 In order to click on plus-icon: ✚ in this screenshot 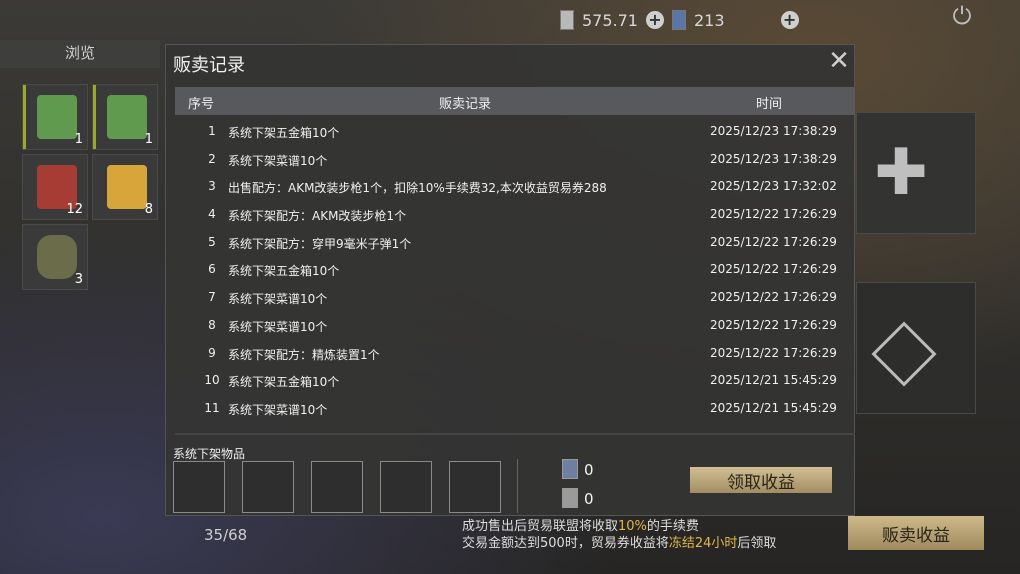, I will do `click(901, 173)`.